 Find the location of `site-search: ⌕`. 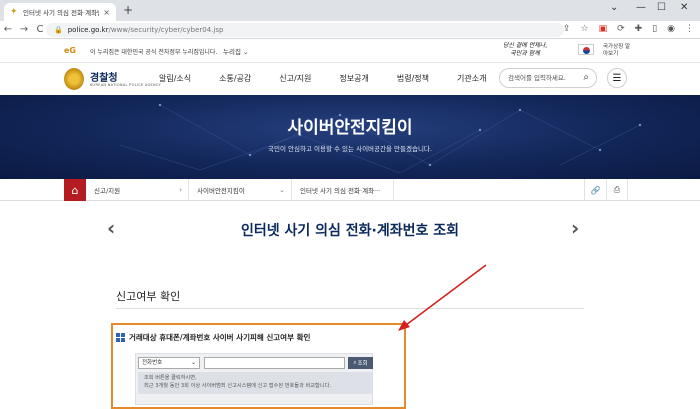

site-search: ⌕ is located at coordinates (548, 78).